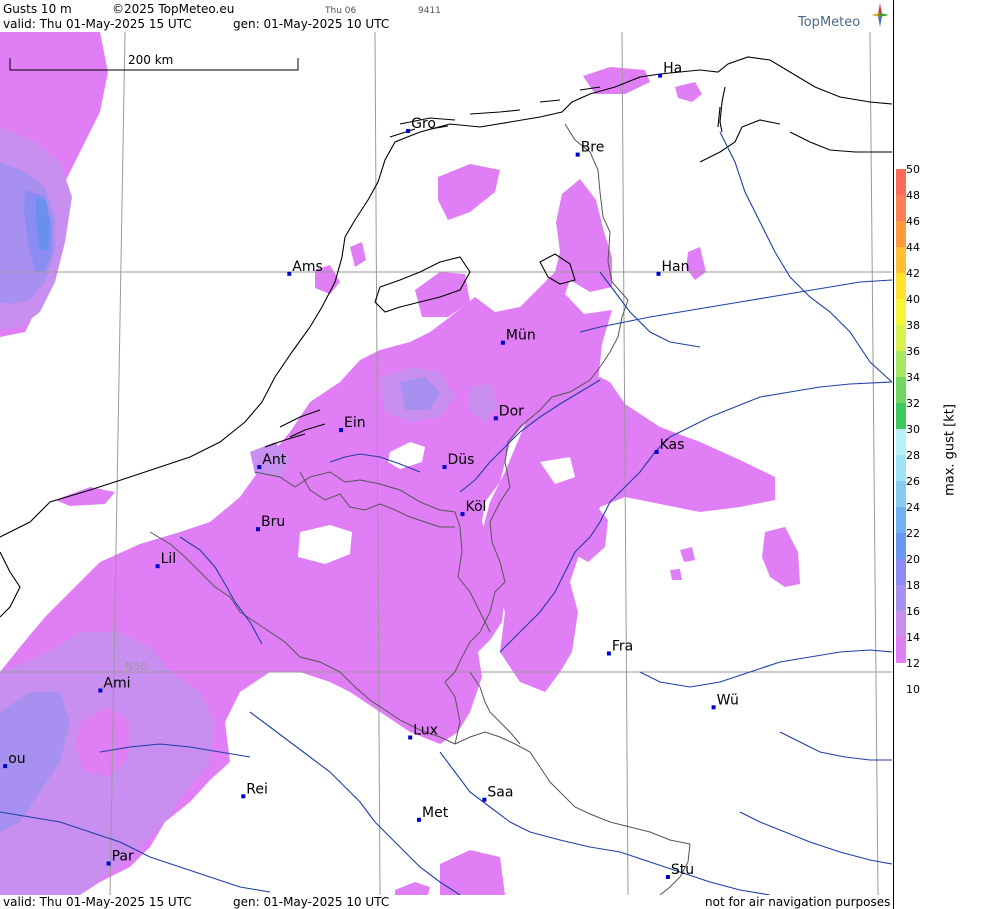 Image resolution: width=983 pixels, height=909 pixels. Describe the element at coordinates (713, 707) in the screenshot. I see `city-marker-wü` at that location.